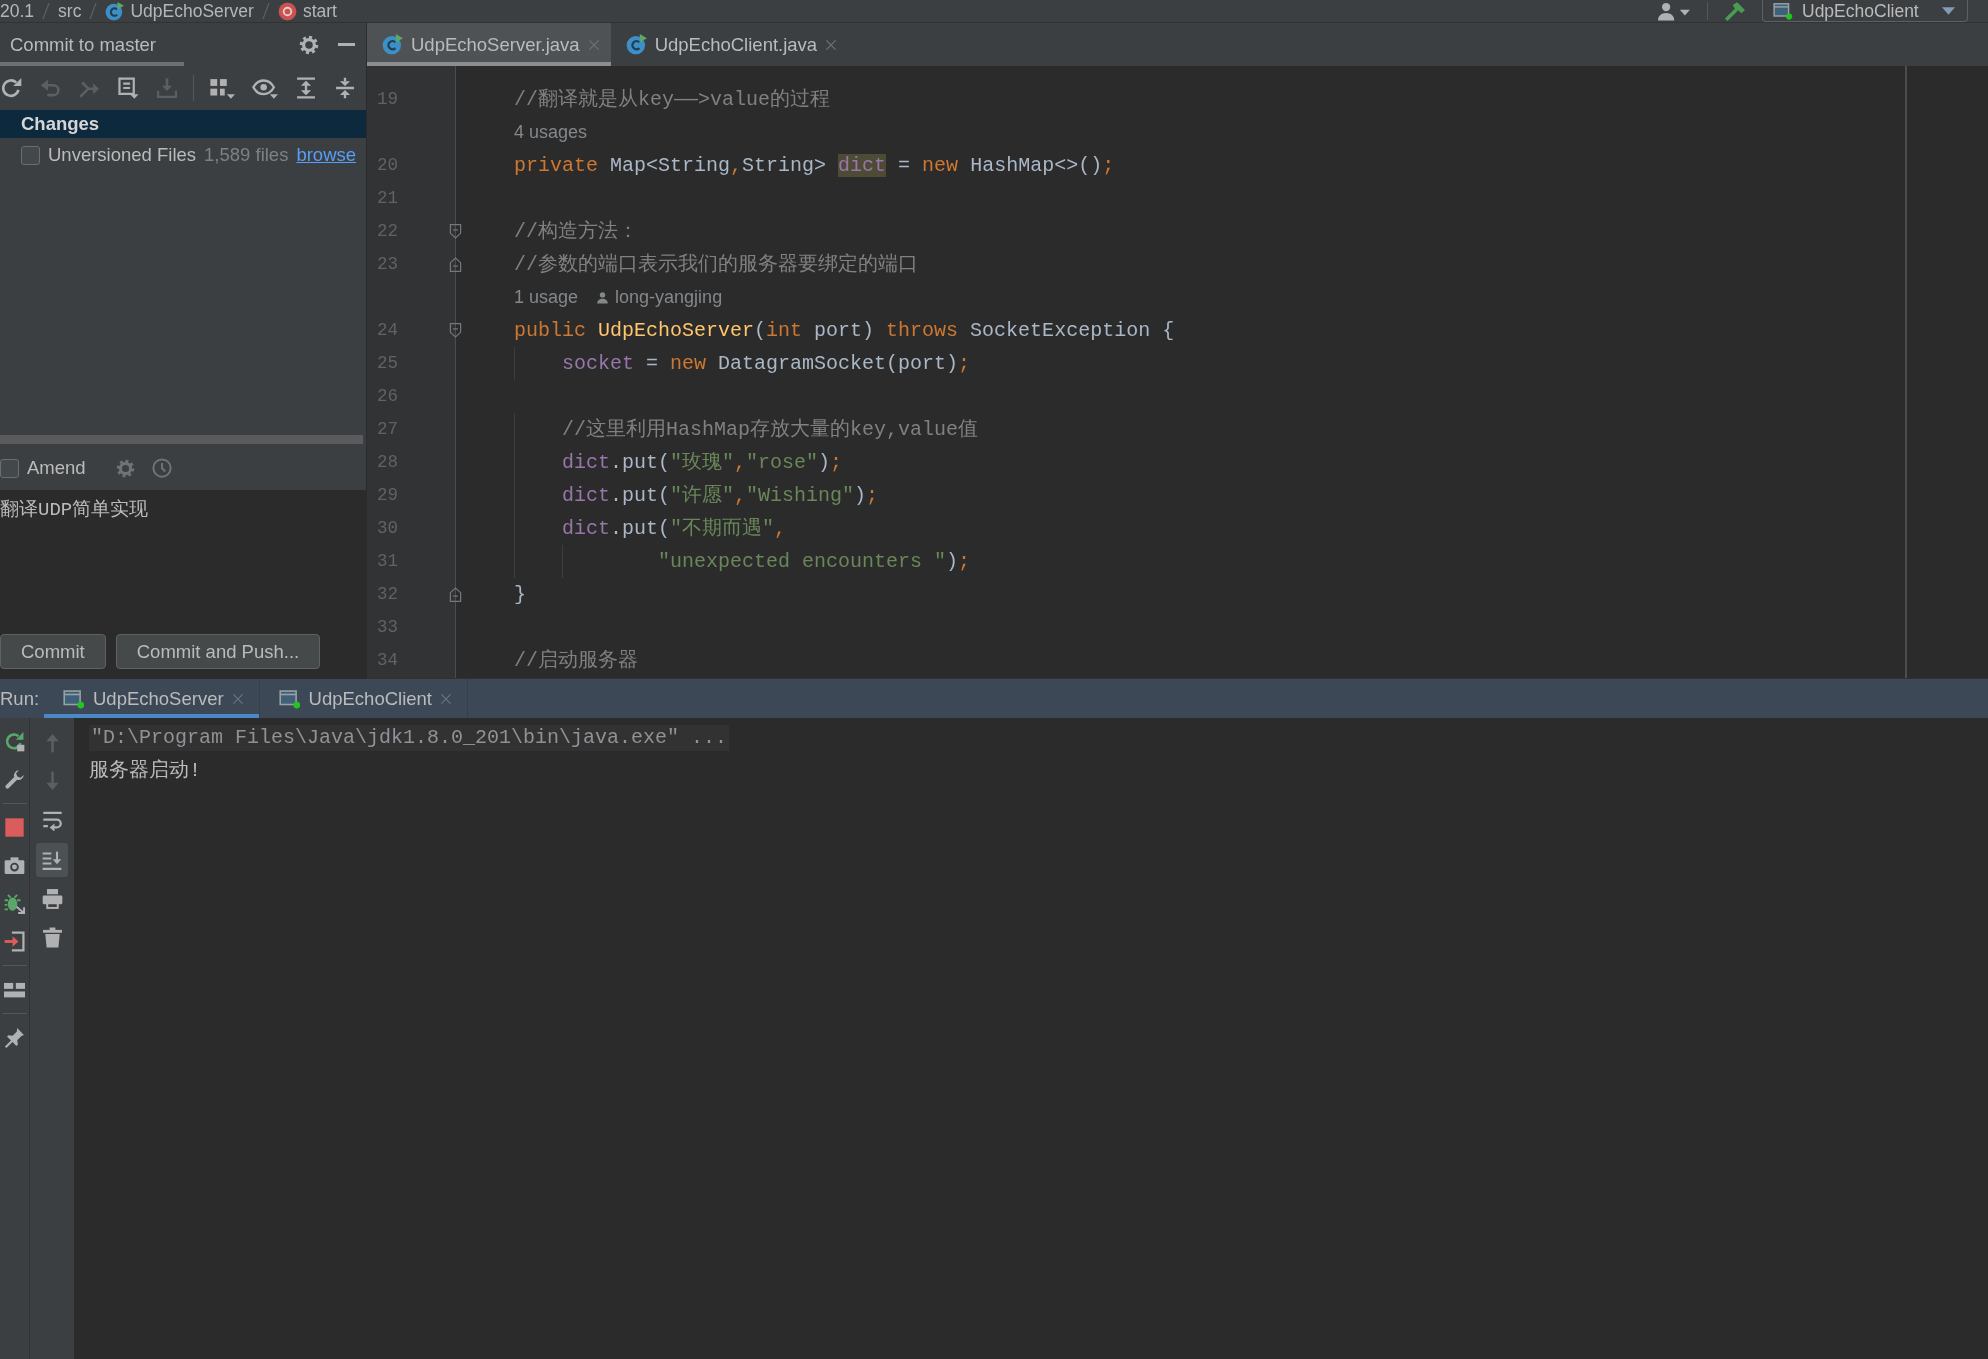  What do you see at coordinates (814, 166) in the screenshot?
I see `code-line: private Map<String,String> dict = new HashMap<>();` at bounding box center [814, 166].